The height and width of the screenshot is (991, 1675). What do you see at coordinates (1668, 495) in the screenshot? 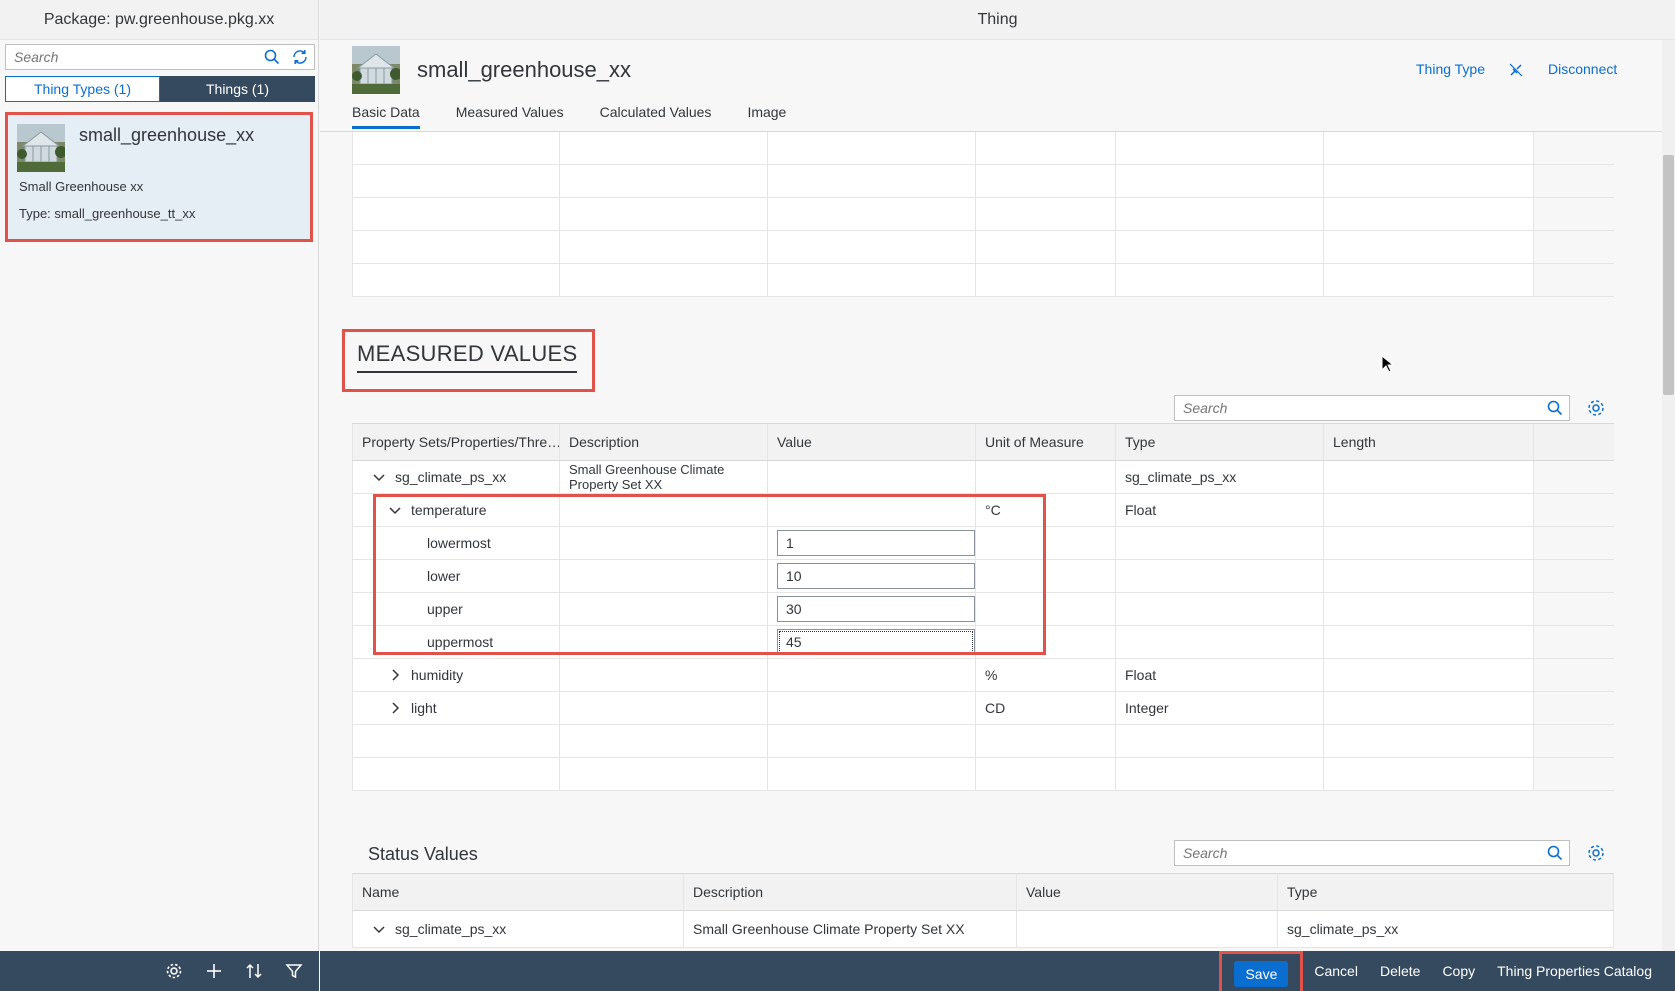
I see `scrollbar` at bounding box center [1668, 495].